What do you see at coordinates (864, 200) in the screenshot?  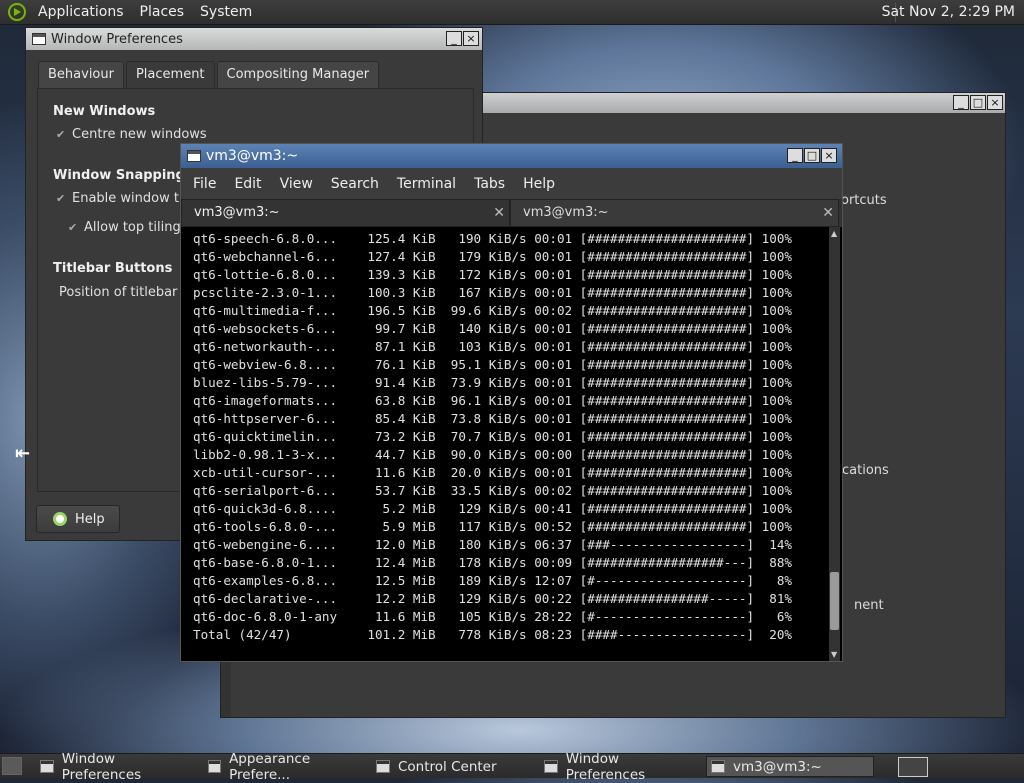 I see `shortcuts-label-fragment: ortcuts` at bounding box center [864, 200].